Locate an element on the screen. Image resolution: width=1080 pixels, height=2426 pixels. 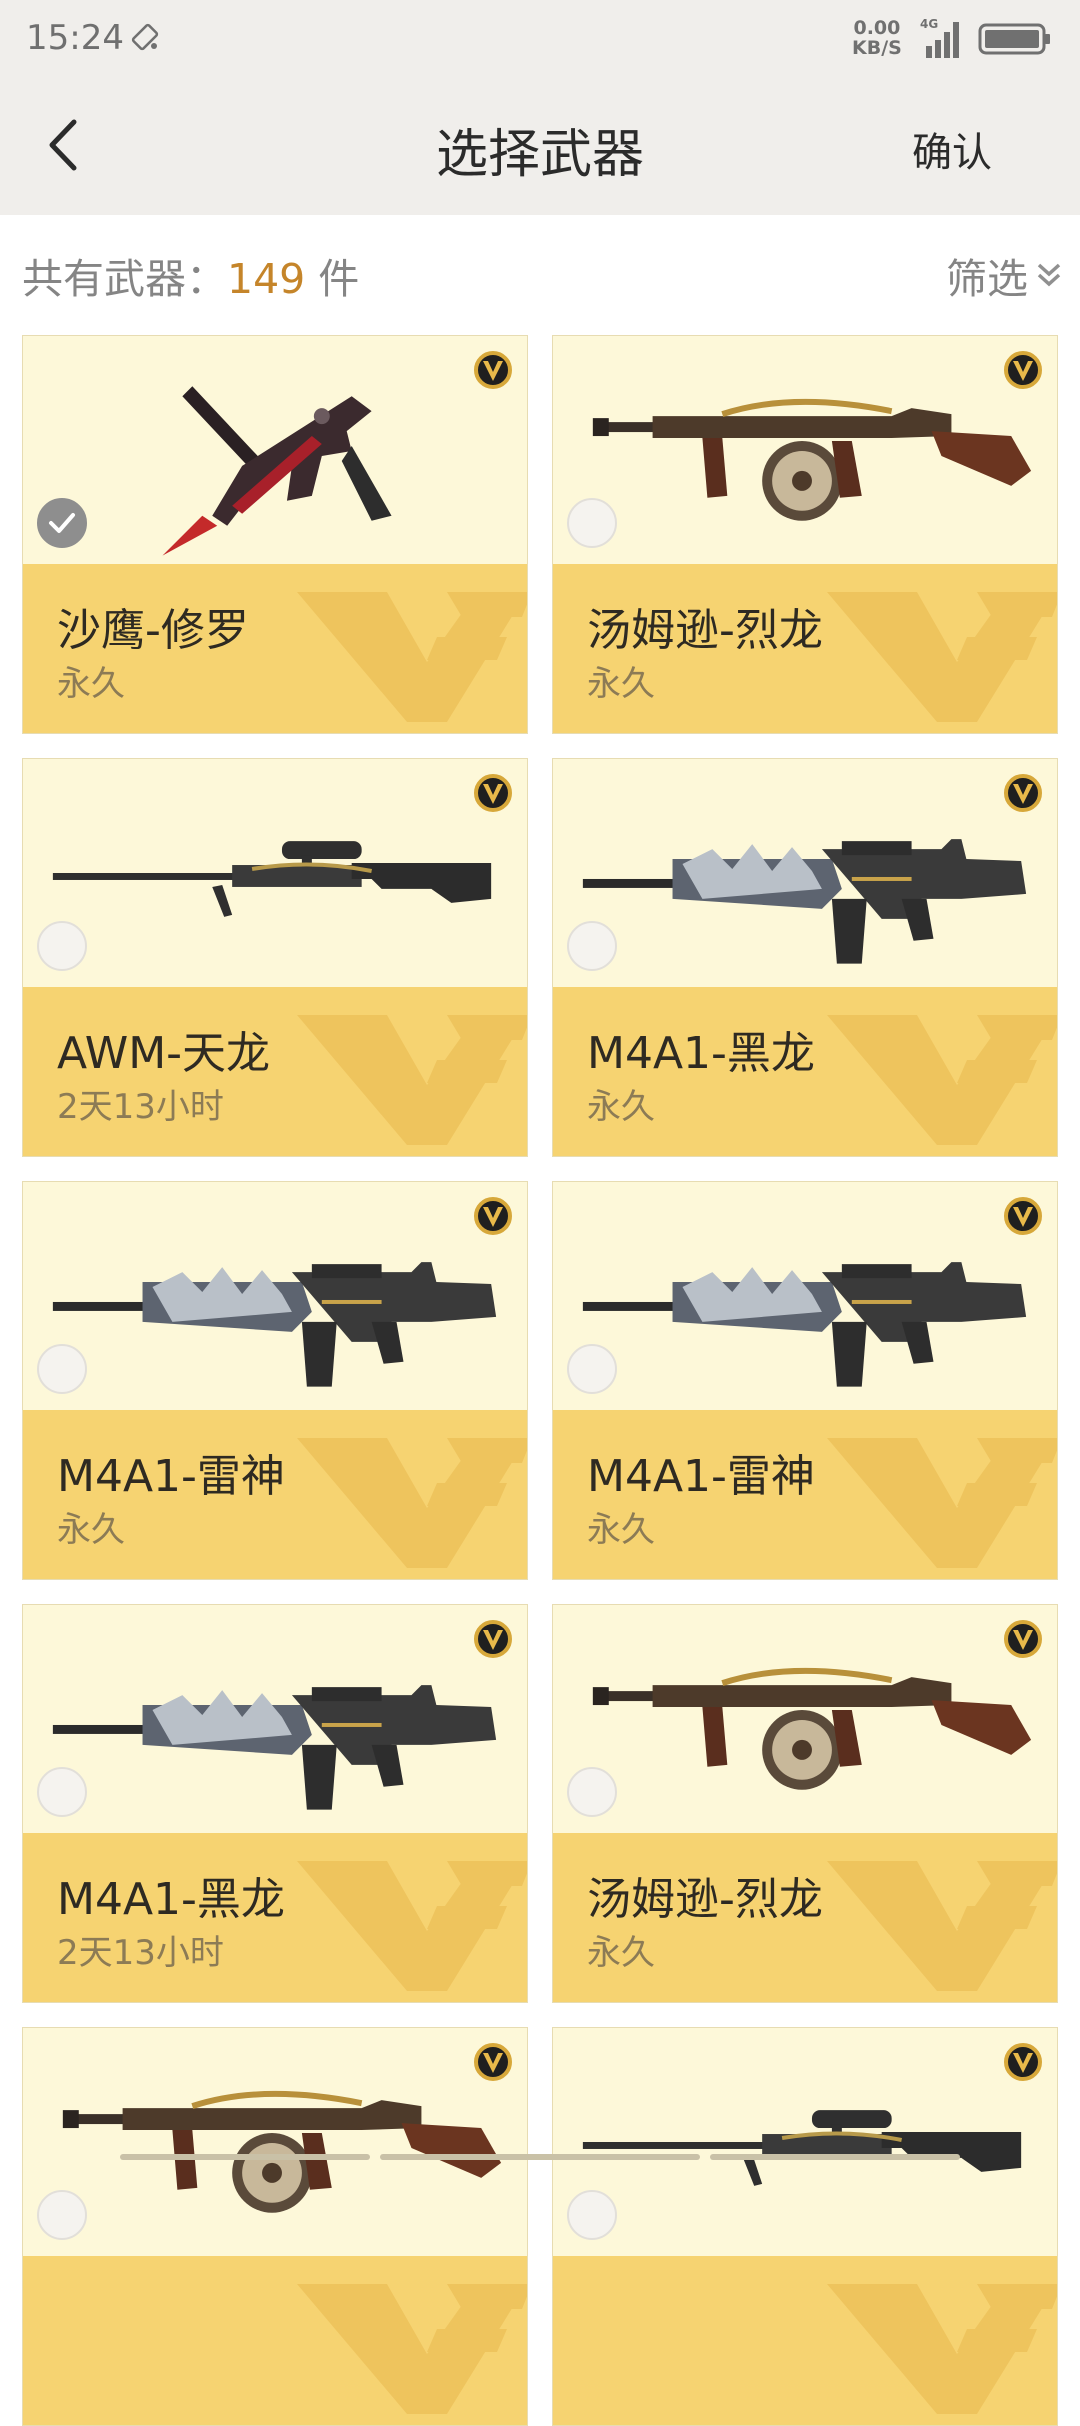
weapon-card: M4A1-黑龙 永久 is located at coordinates (805, 957).